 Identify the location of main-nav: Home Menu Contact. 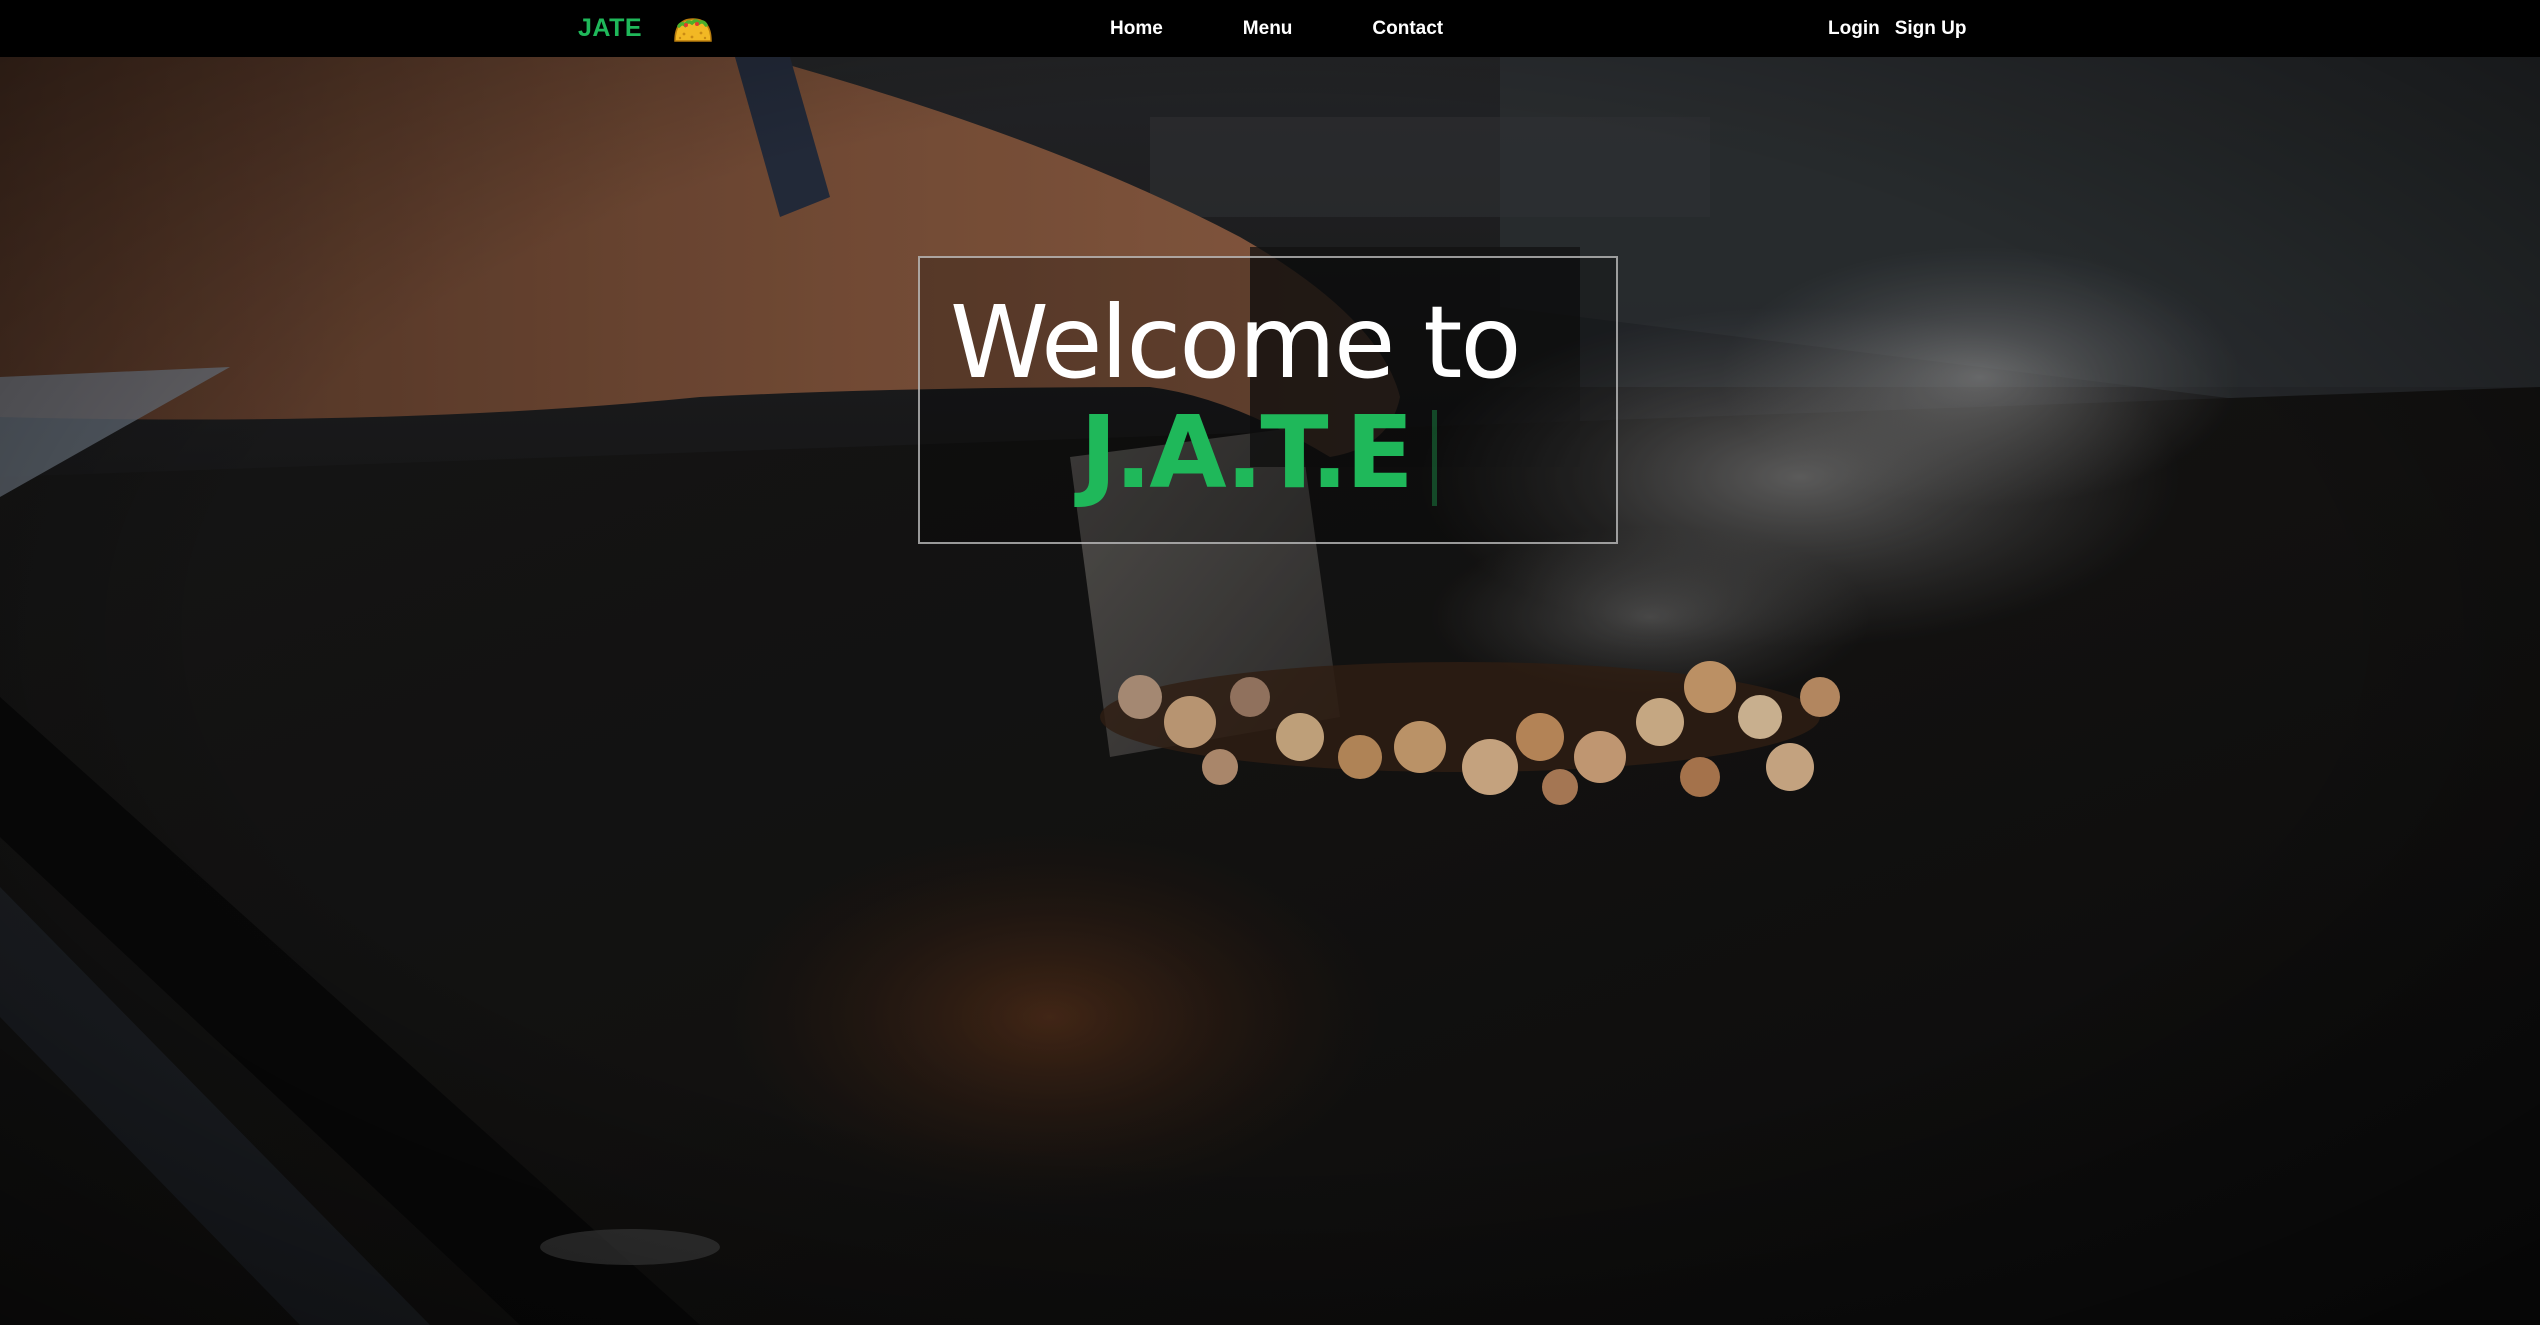
(1276, 28).